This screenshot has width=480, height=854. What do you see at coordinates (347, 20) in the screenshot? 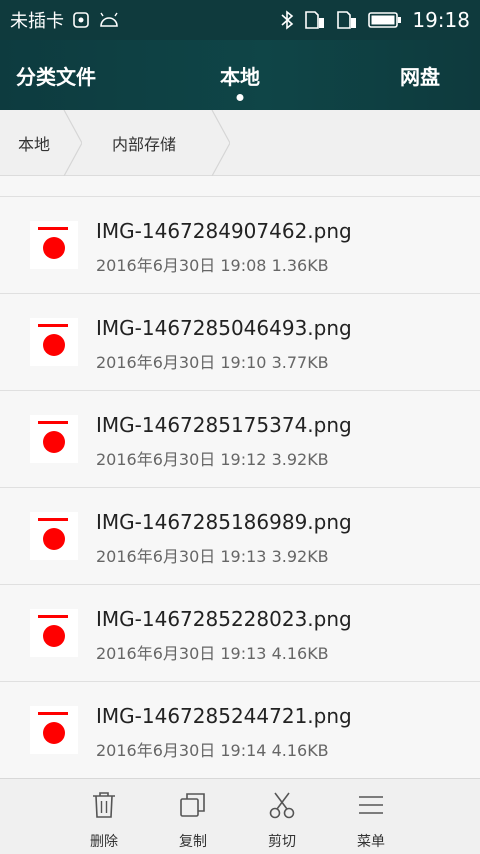
I see `sim2-no-service-icon` at bounding box center [347, 20].